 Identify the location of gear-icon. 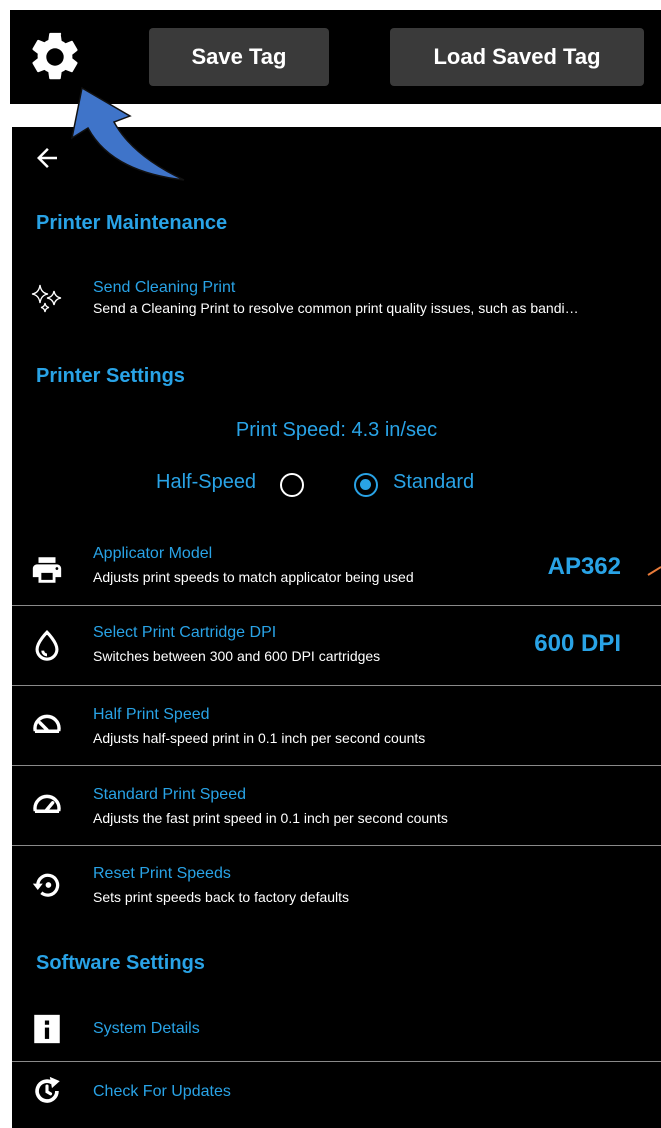
(55, 57).